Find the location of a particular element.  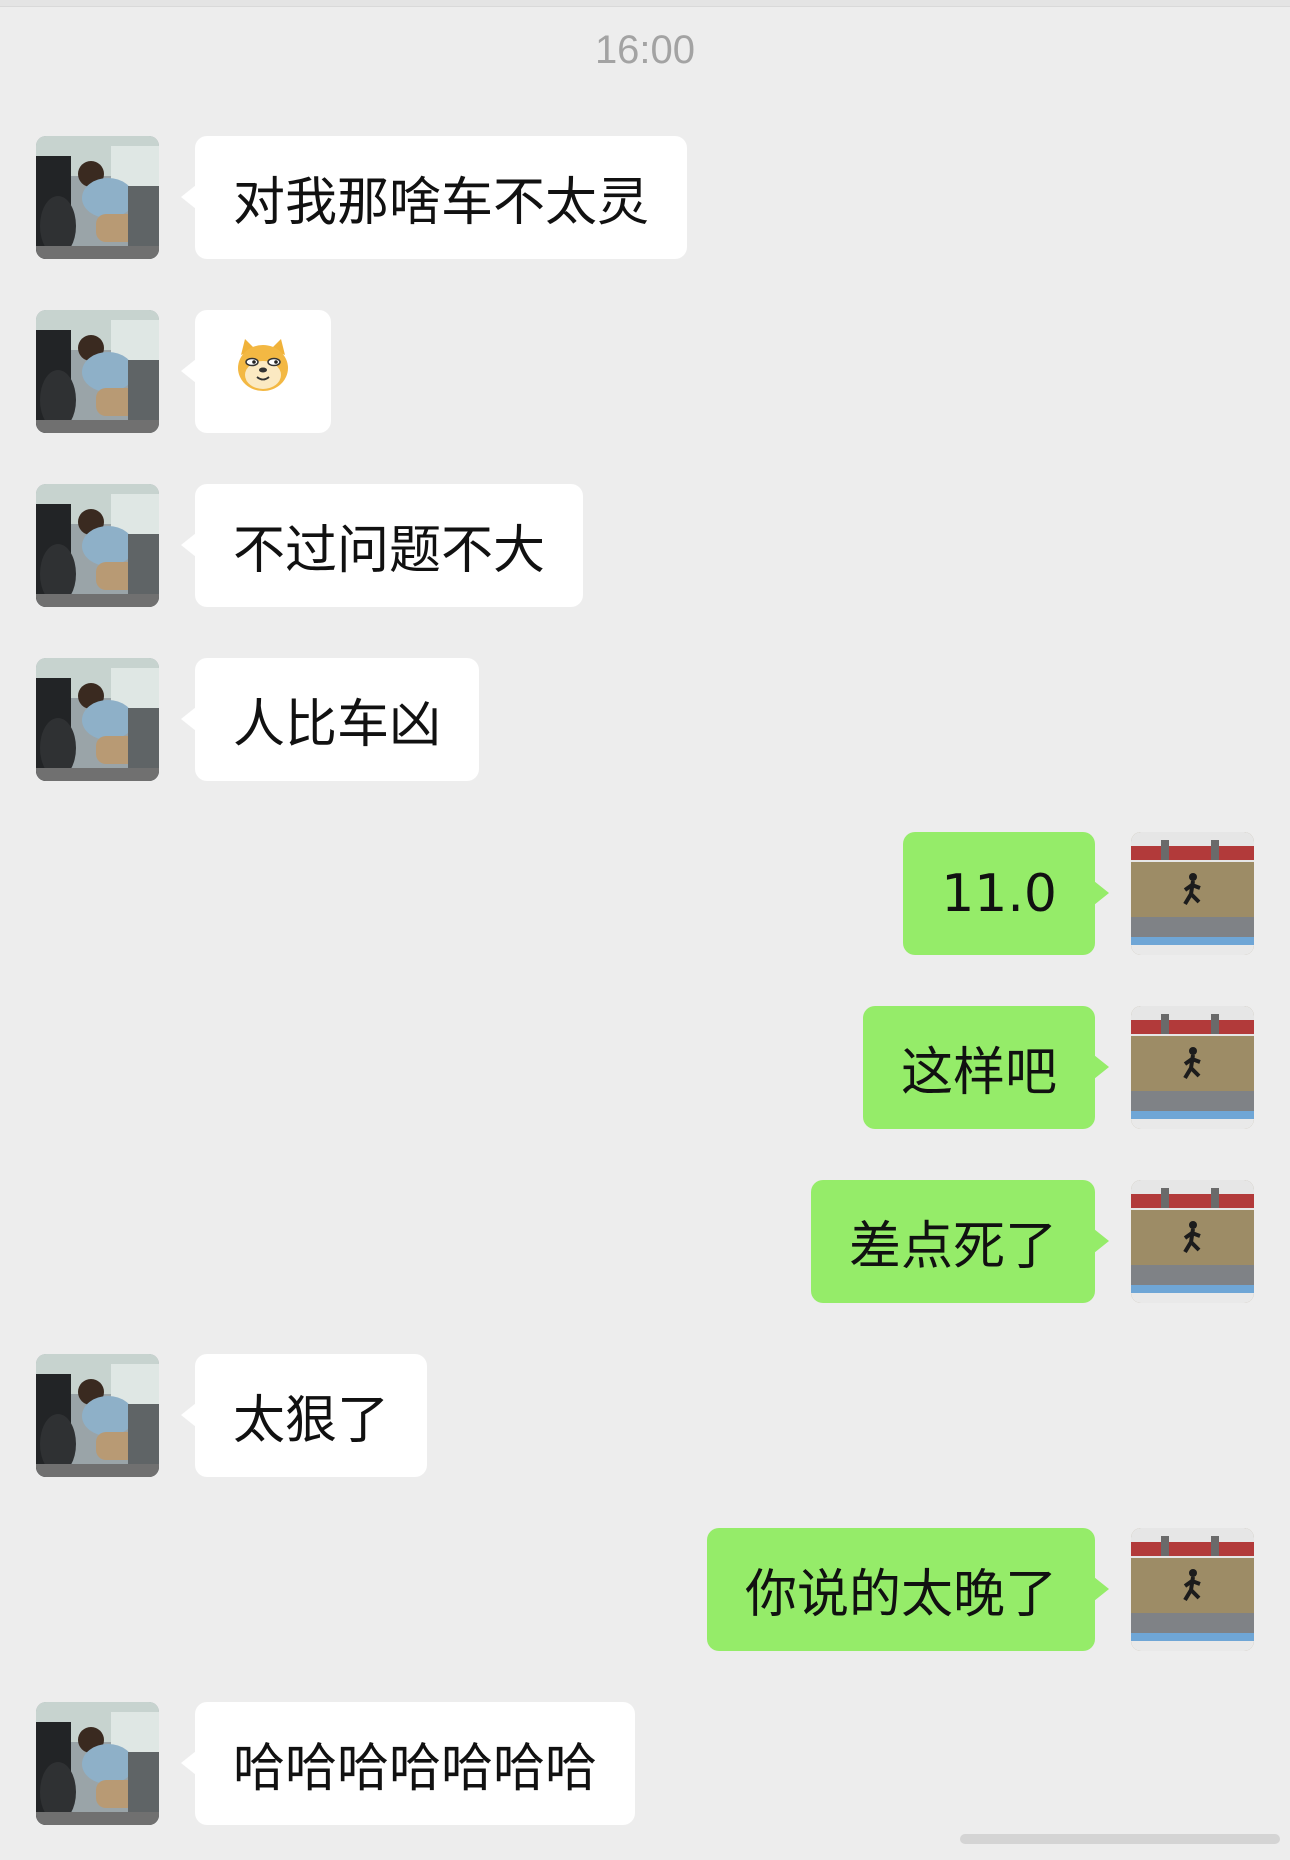

message-row: 人比车凶 is located at coordinates (645, 719).